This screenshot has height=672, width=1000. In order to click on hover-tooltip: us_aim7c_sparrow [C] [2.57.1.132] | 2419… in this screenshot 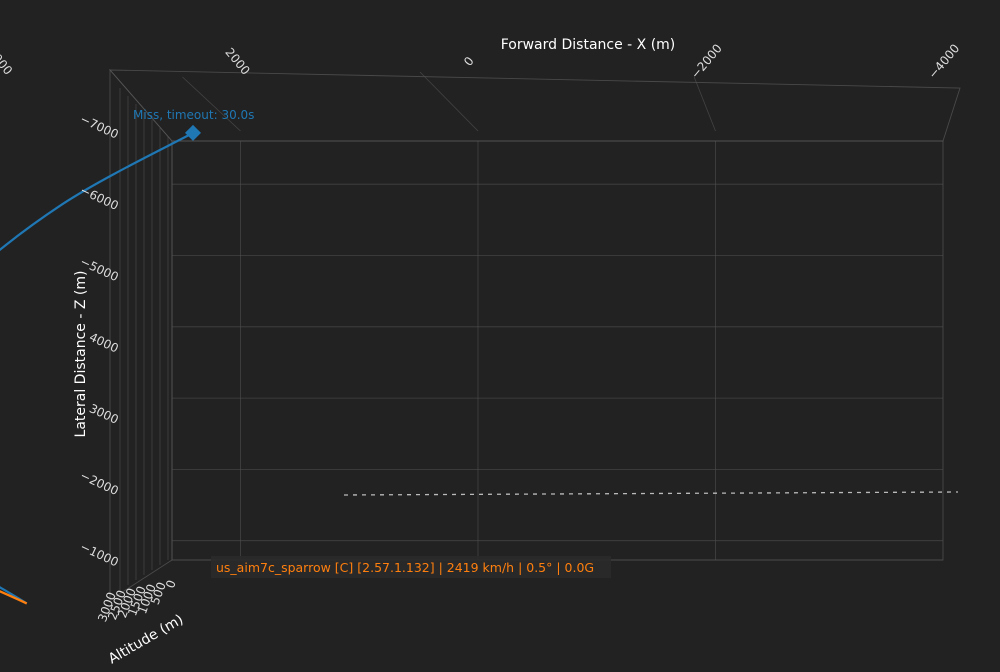, I will do `click(411, 567)`.